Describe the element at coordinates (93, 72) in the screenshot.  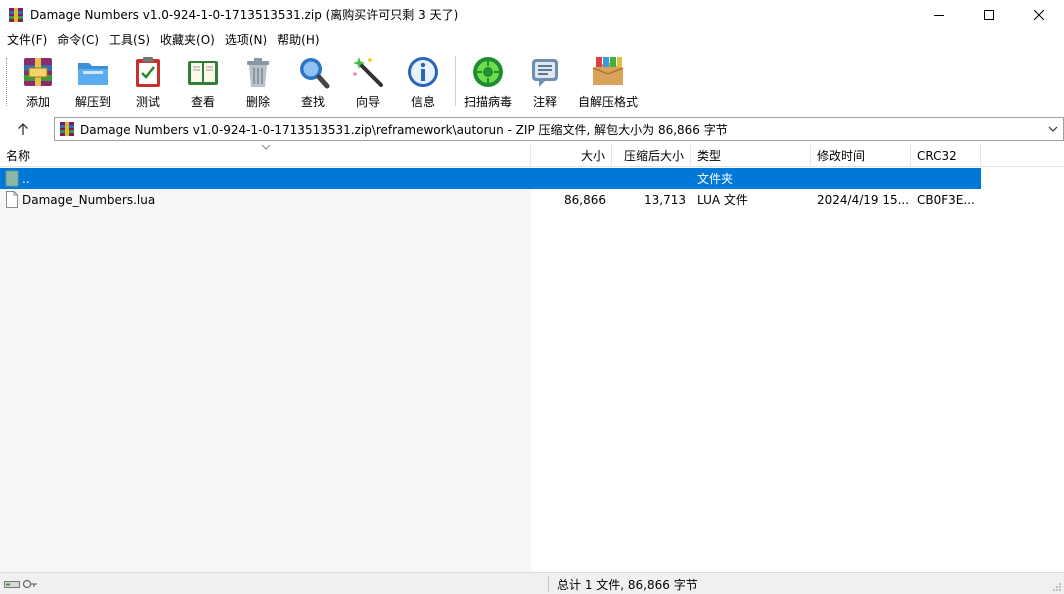
I see `extract-folder-icon` at that location.